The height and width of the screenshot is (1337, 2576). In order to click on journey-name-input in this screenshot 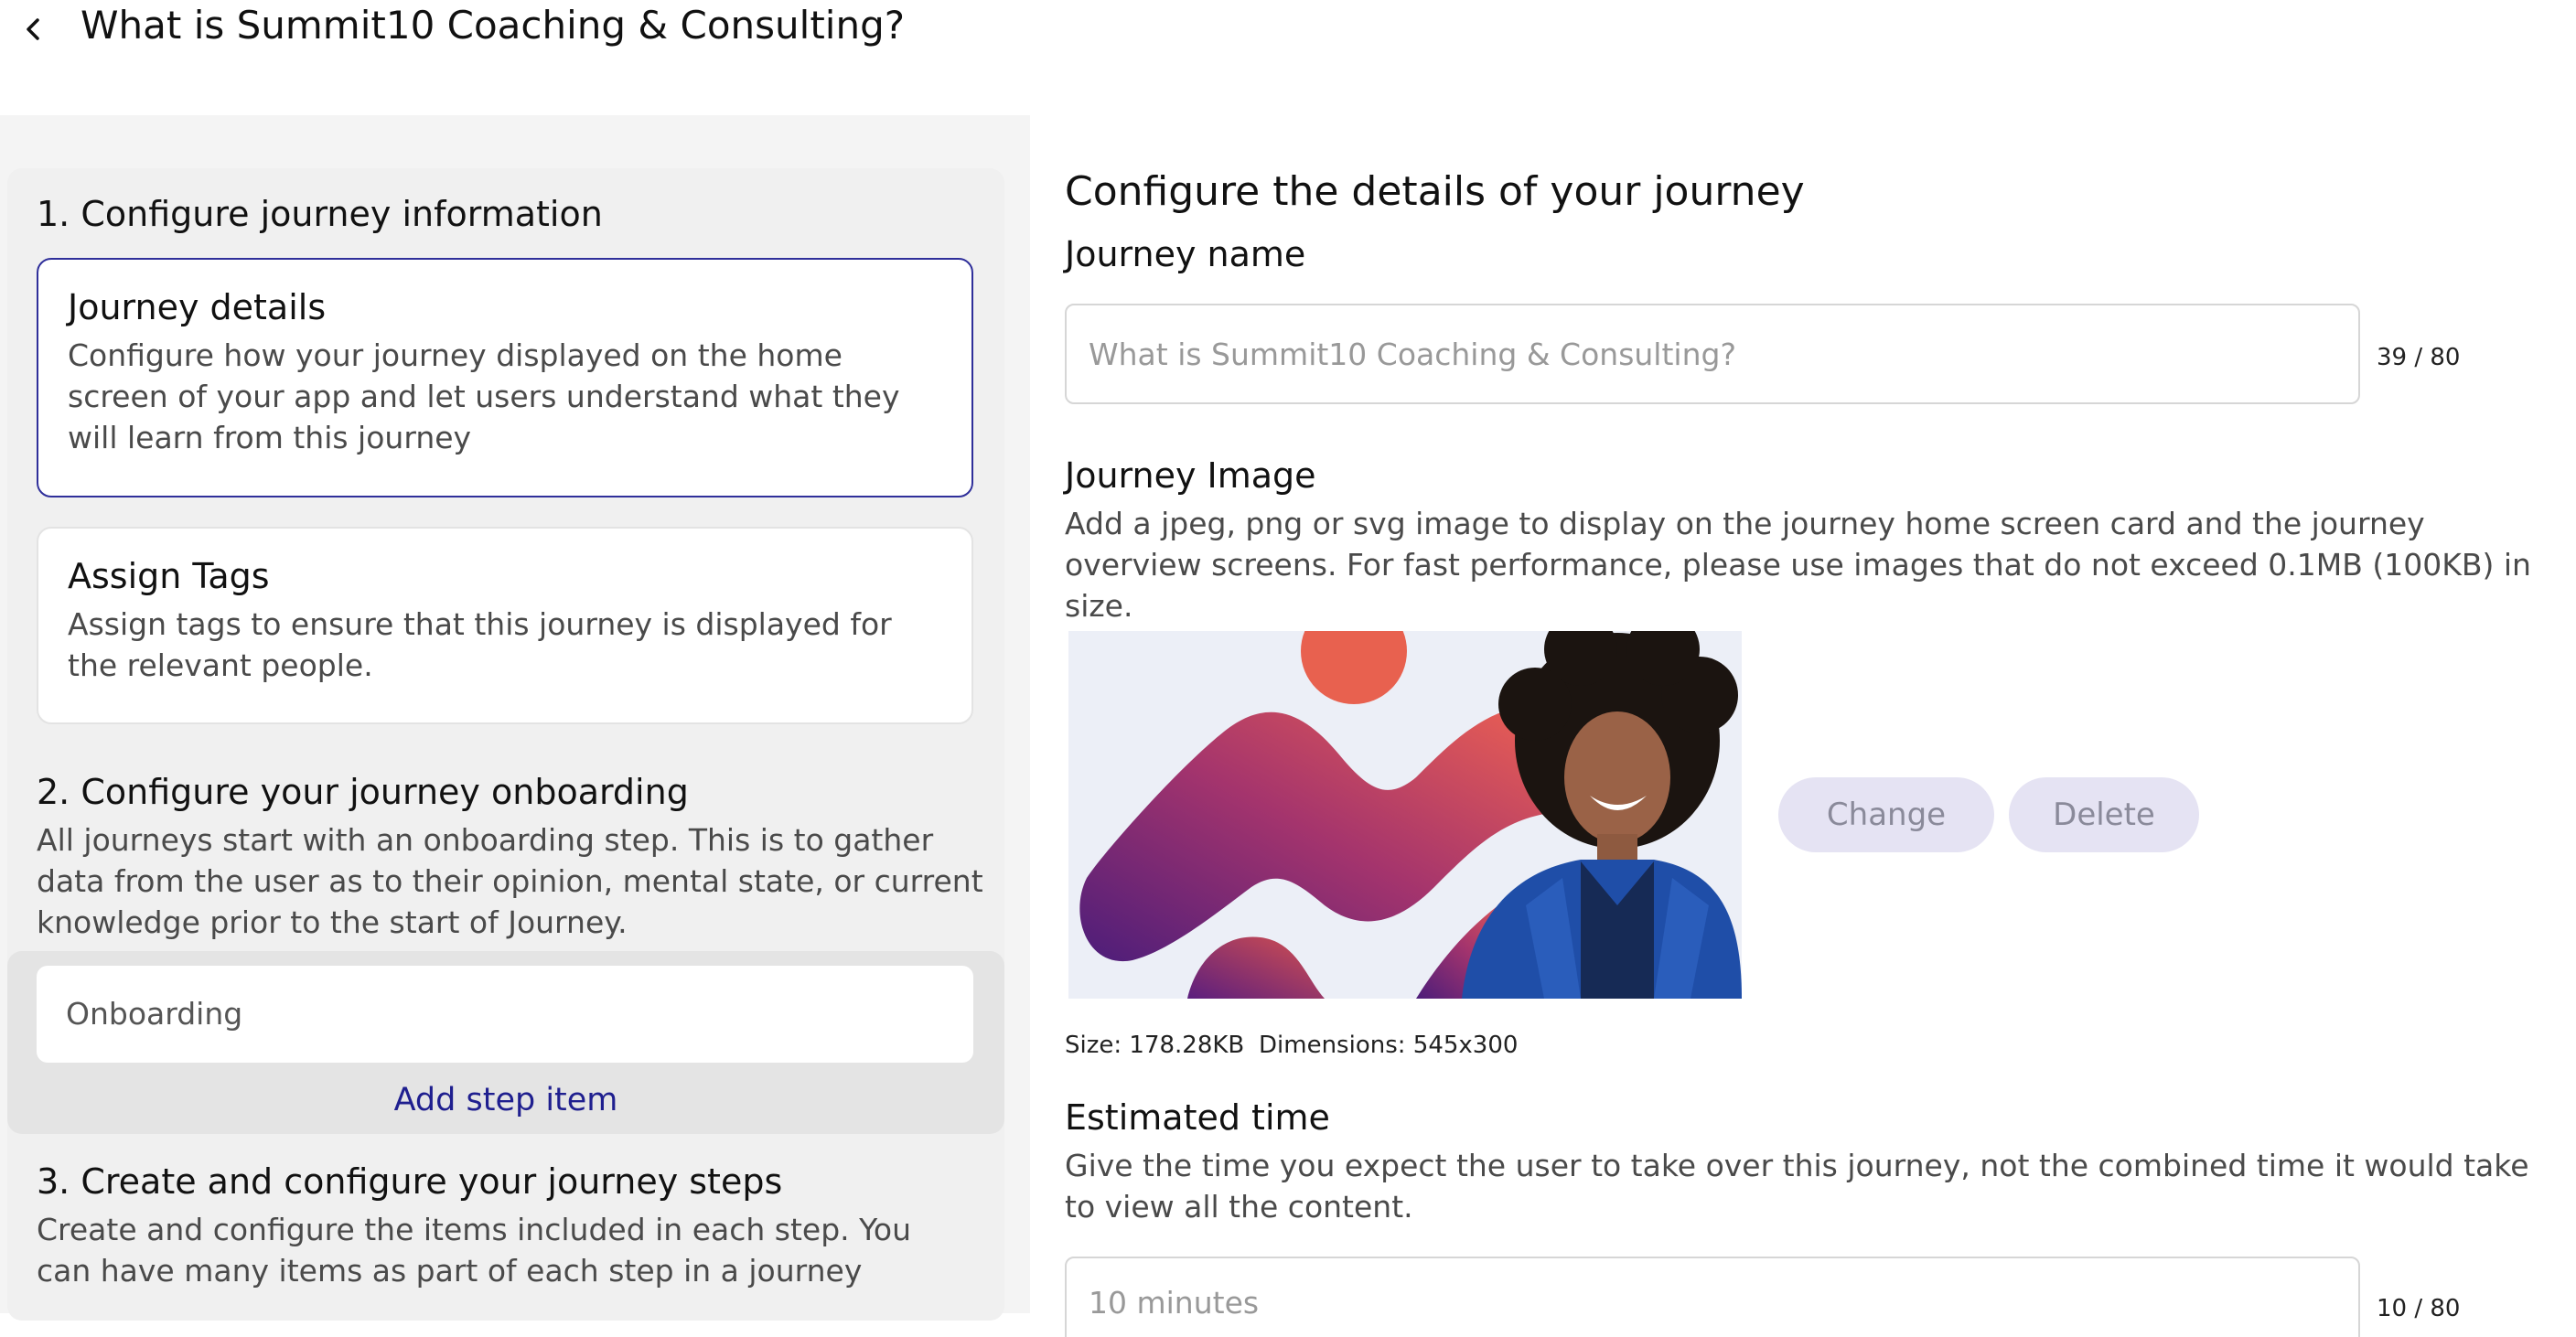, I will do `click(1713, 354)`.